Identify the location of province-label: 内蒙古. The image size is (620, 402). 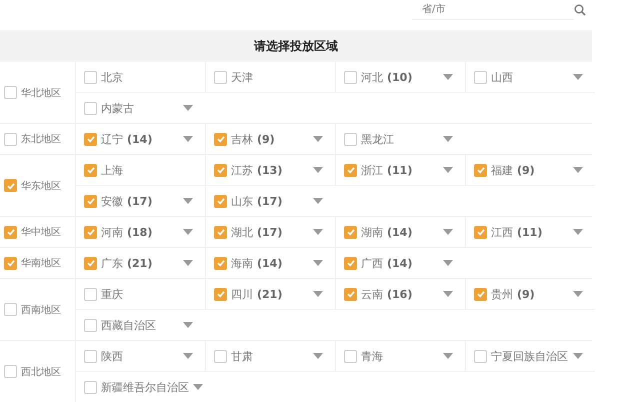
(117, 108).